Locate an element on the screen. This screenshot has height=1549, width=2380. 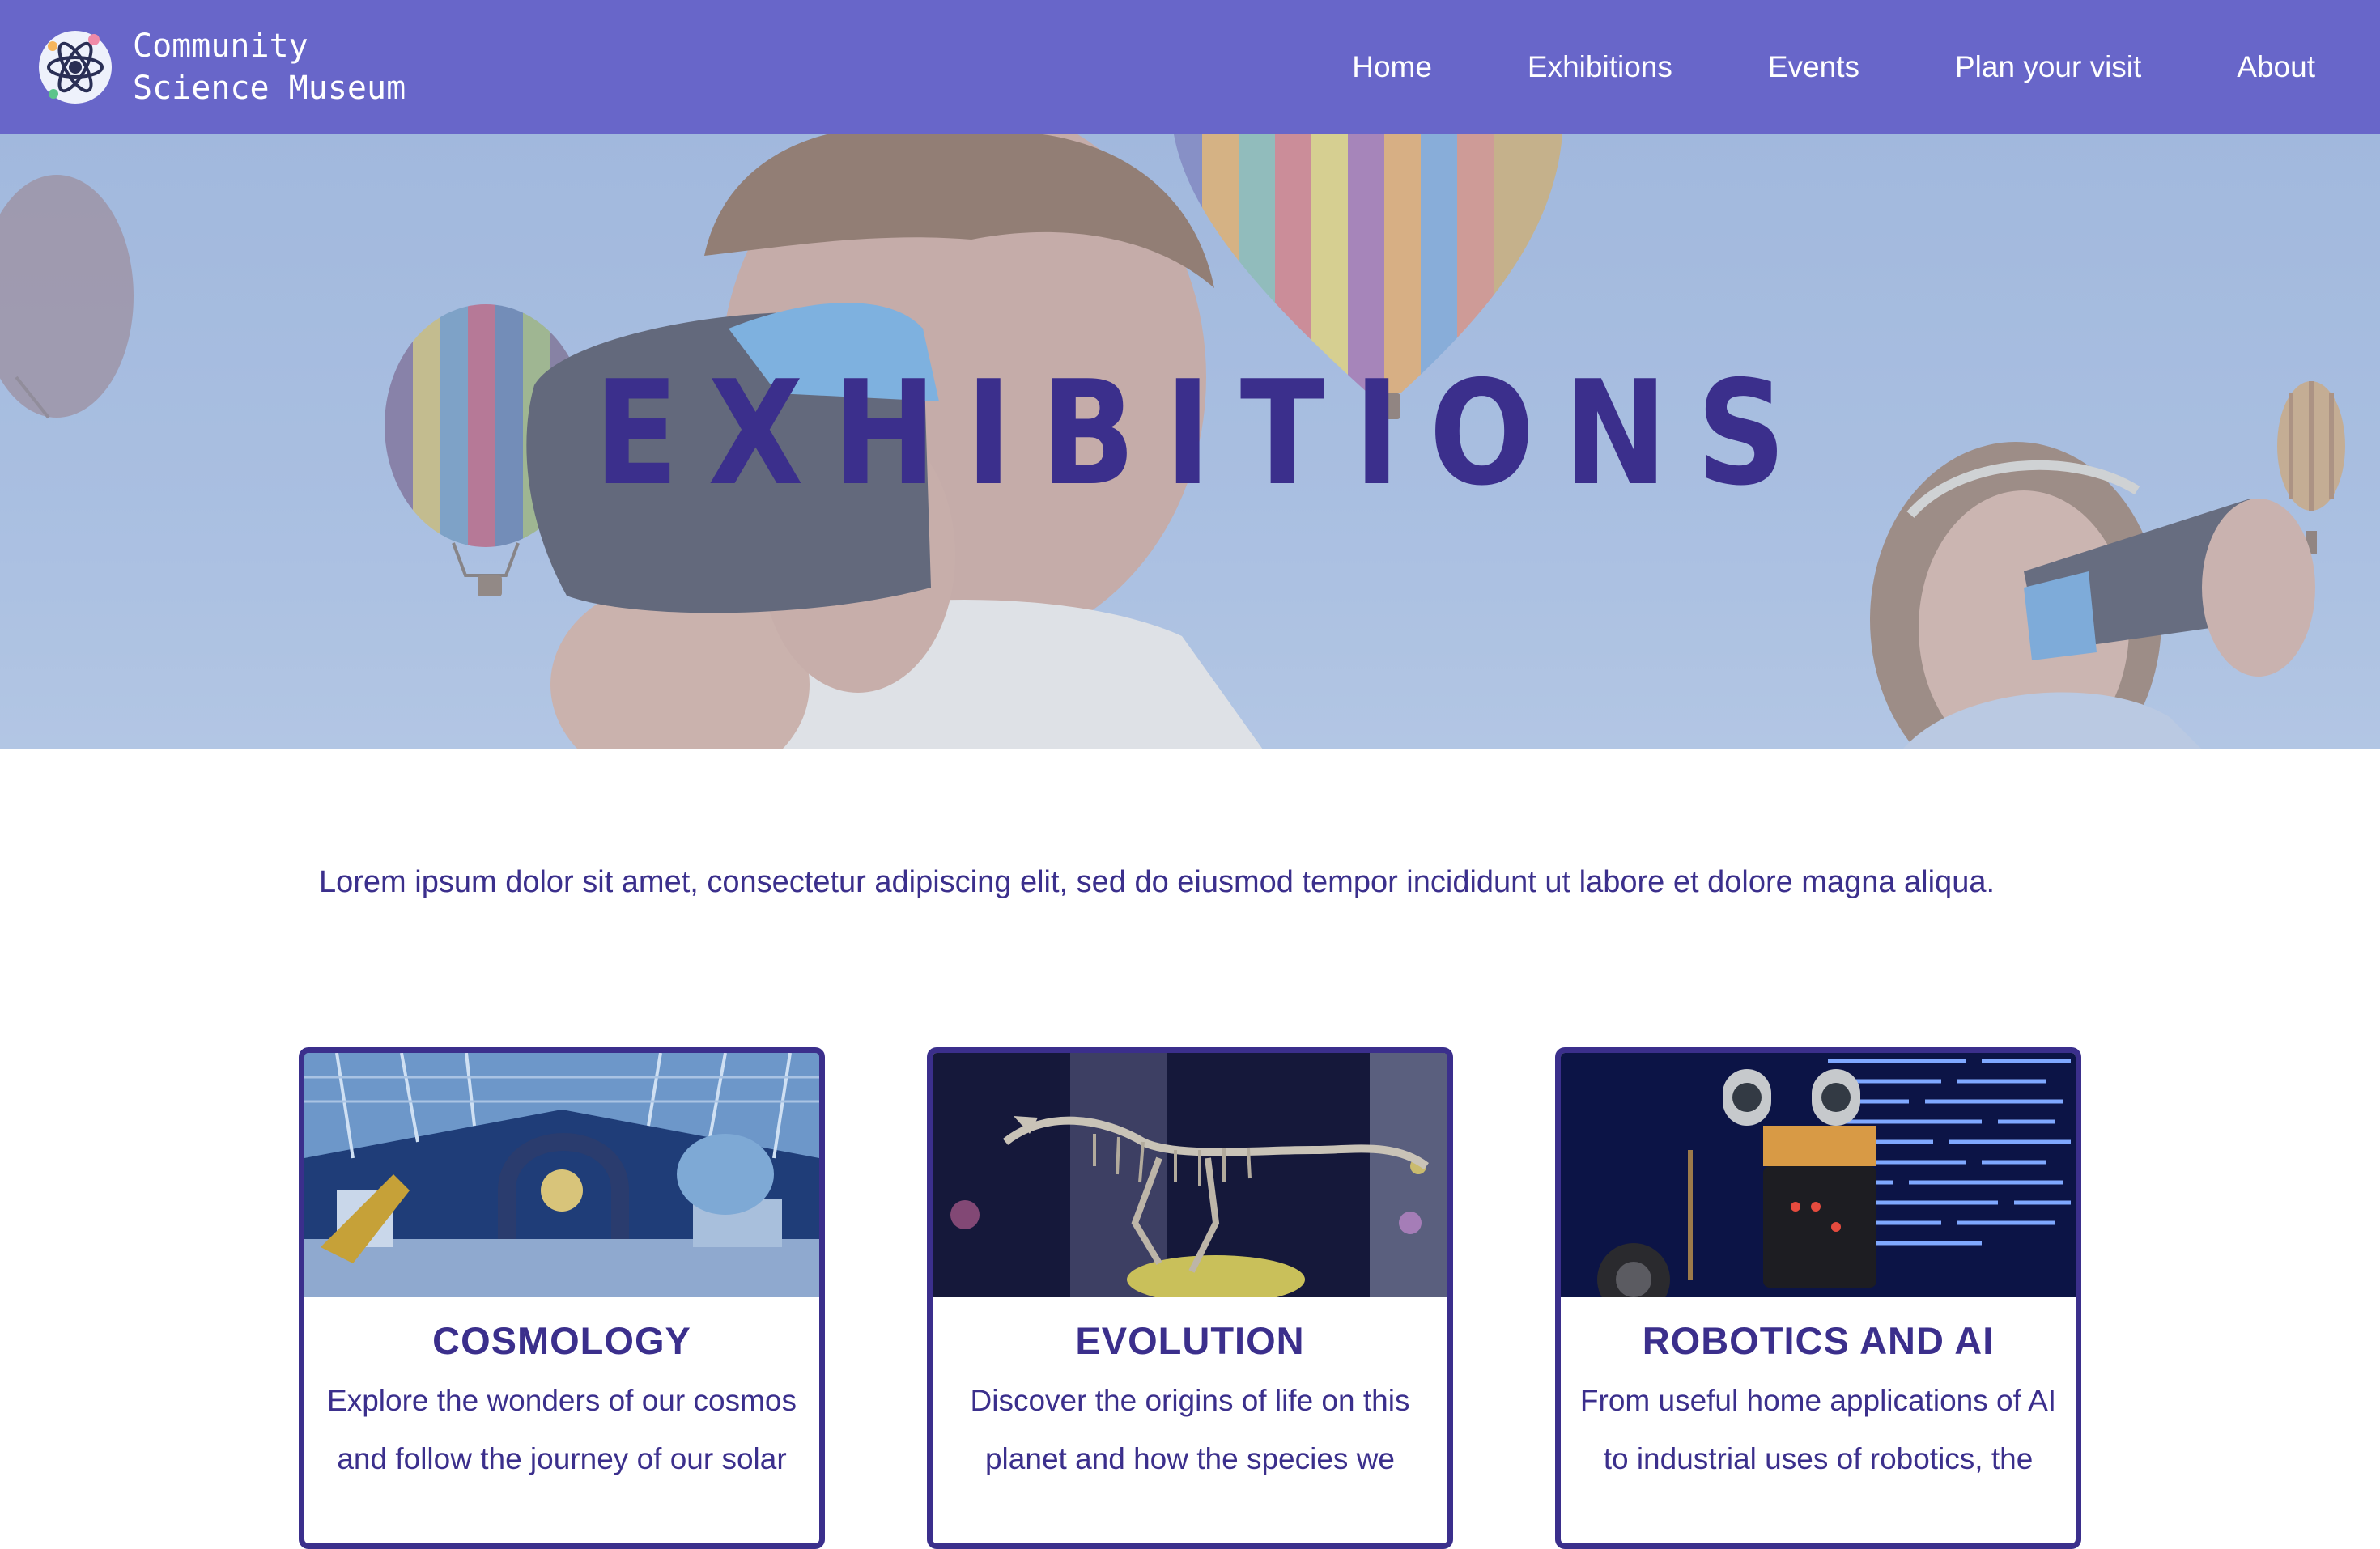
dinosaur-skeleton-image is located at coordinates (1190, 1175).